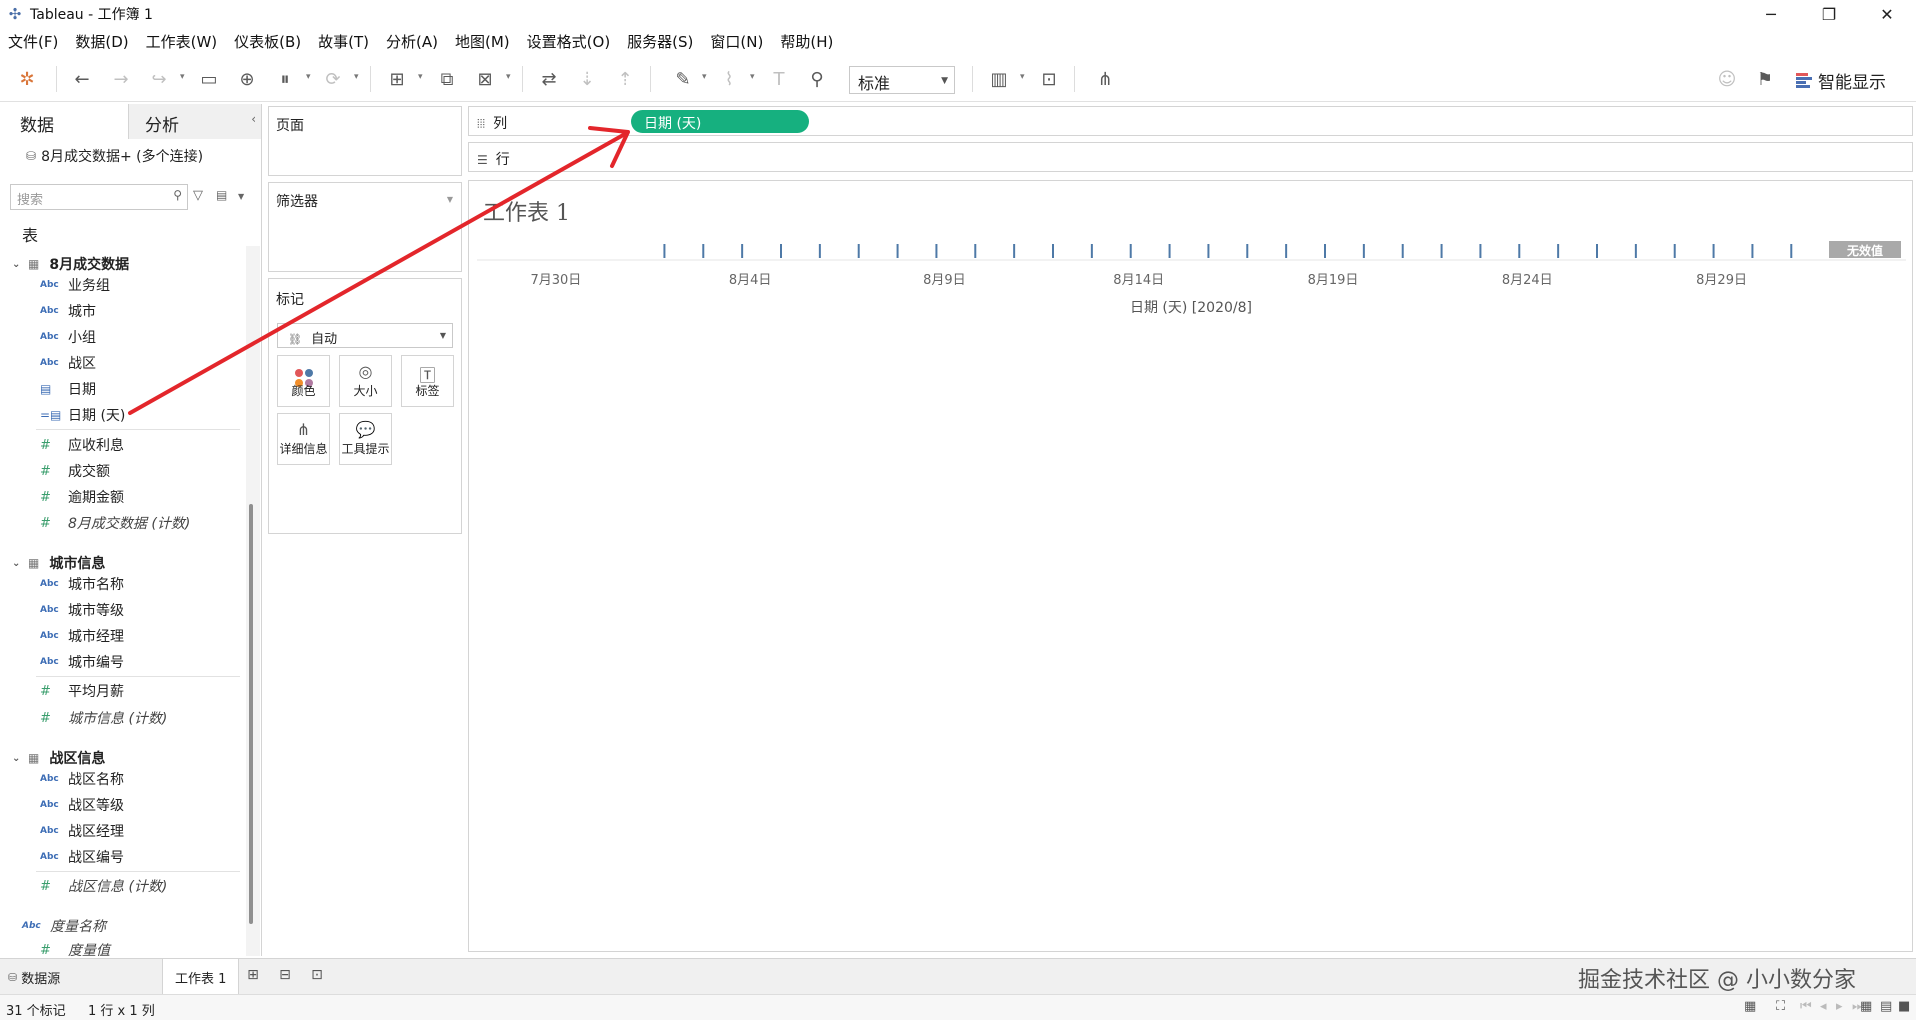 This screenshot has height=1020, width=1916. Describe the element at coordinates (82, 584) in the screenshot. I see `field-item: Abc 城市名称` at that location.